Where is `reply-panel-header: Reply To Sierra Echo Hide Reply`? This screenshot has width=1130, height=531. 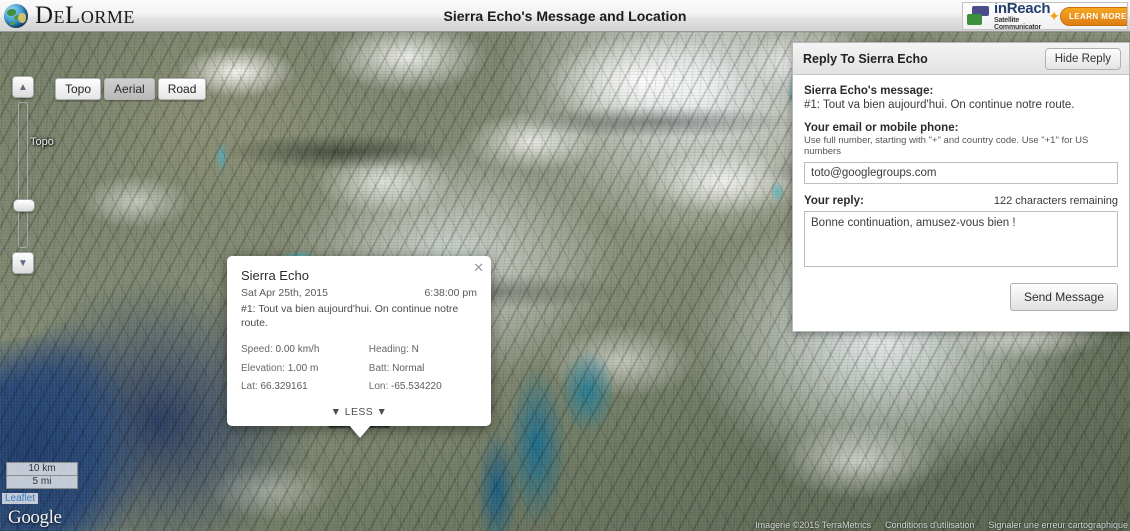 reply-panel-header: Reply To Sierra Echo Hide Reply is located at coordinates (961, 59).